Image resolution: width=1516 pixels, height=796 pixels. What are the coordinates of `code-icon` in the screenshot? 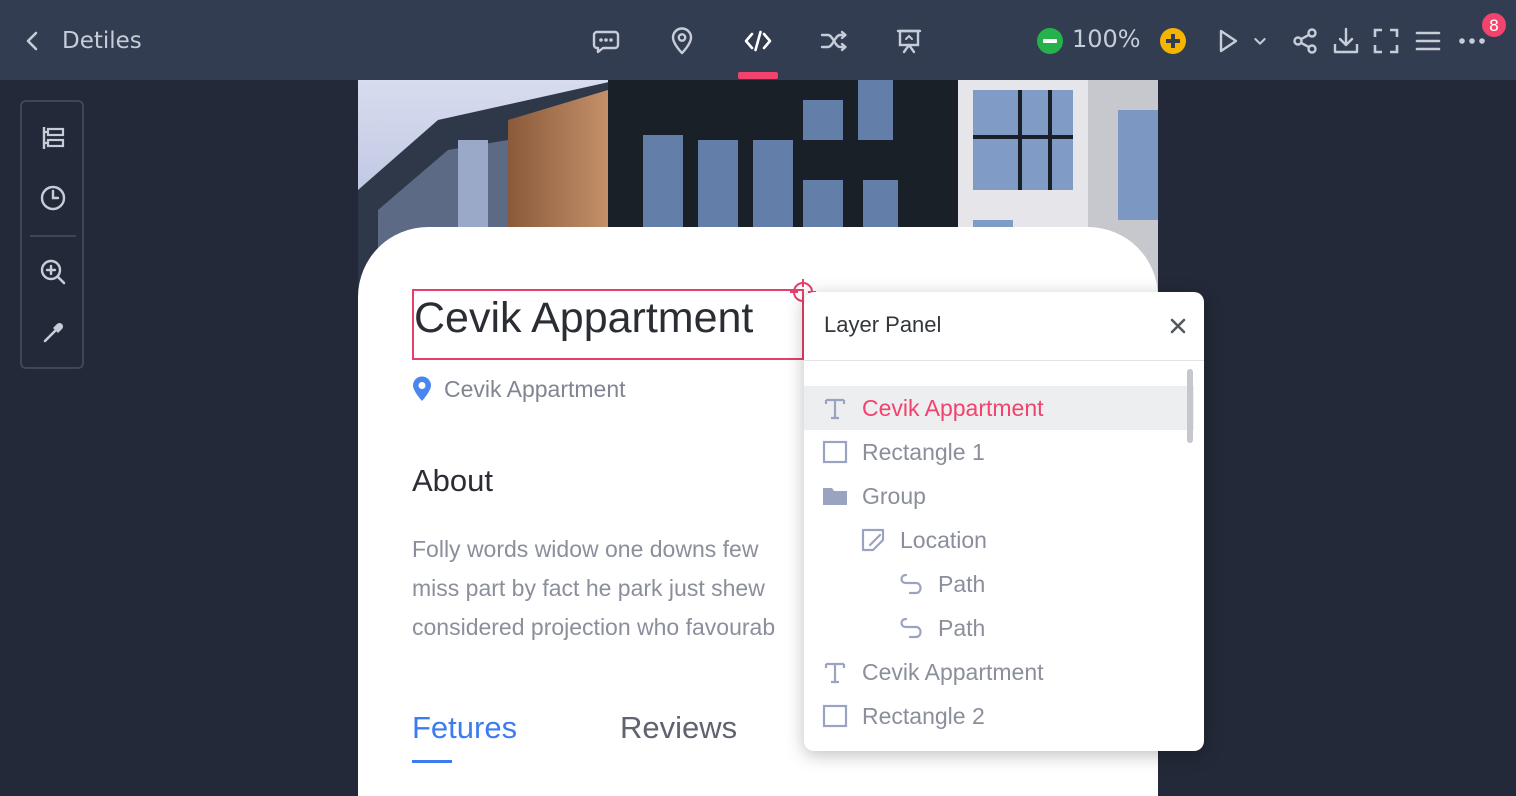 It's located at (758, 41).